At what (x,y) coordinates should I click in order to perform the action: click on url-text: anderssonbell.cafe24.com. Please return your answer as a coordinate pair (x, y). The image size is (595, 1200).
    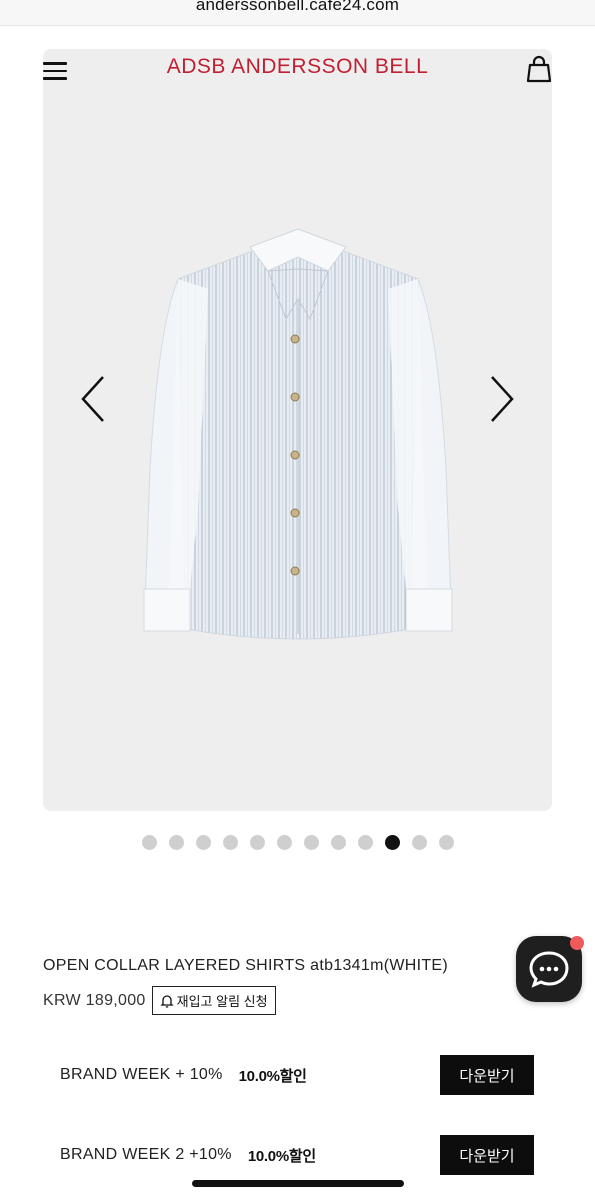
    Looking at the image, I should click on (297, 7).